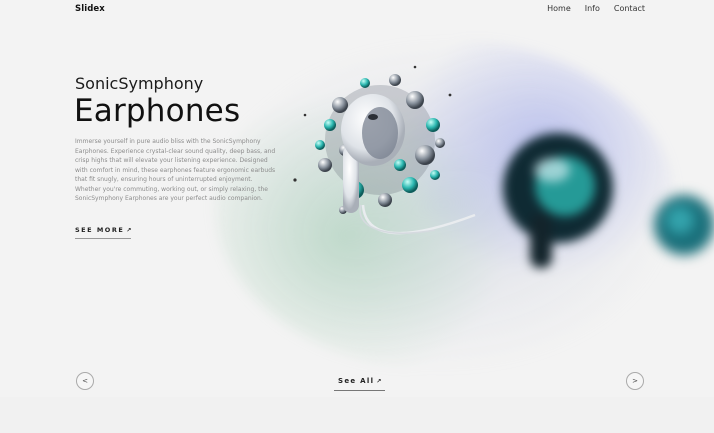 The image size is (714, 433). Describe the element at coordinates (559, 8) in the screenshot. I see `nav-home: Home` at that location.